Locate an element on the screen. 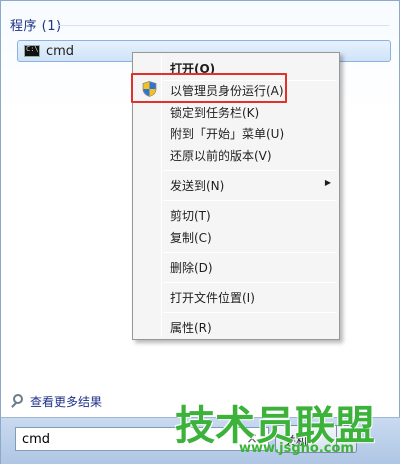 The width and height of the screenshot is (400, 464). menu-item-pin-start: 附到「开始」菜单(U) is located at coordinates (236, 132).